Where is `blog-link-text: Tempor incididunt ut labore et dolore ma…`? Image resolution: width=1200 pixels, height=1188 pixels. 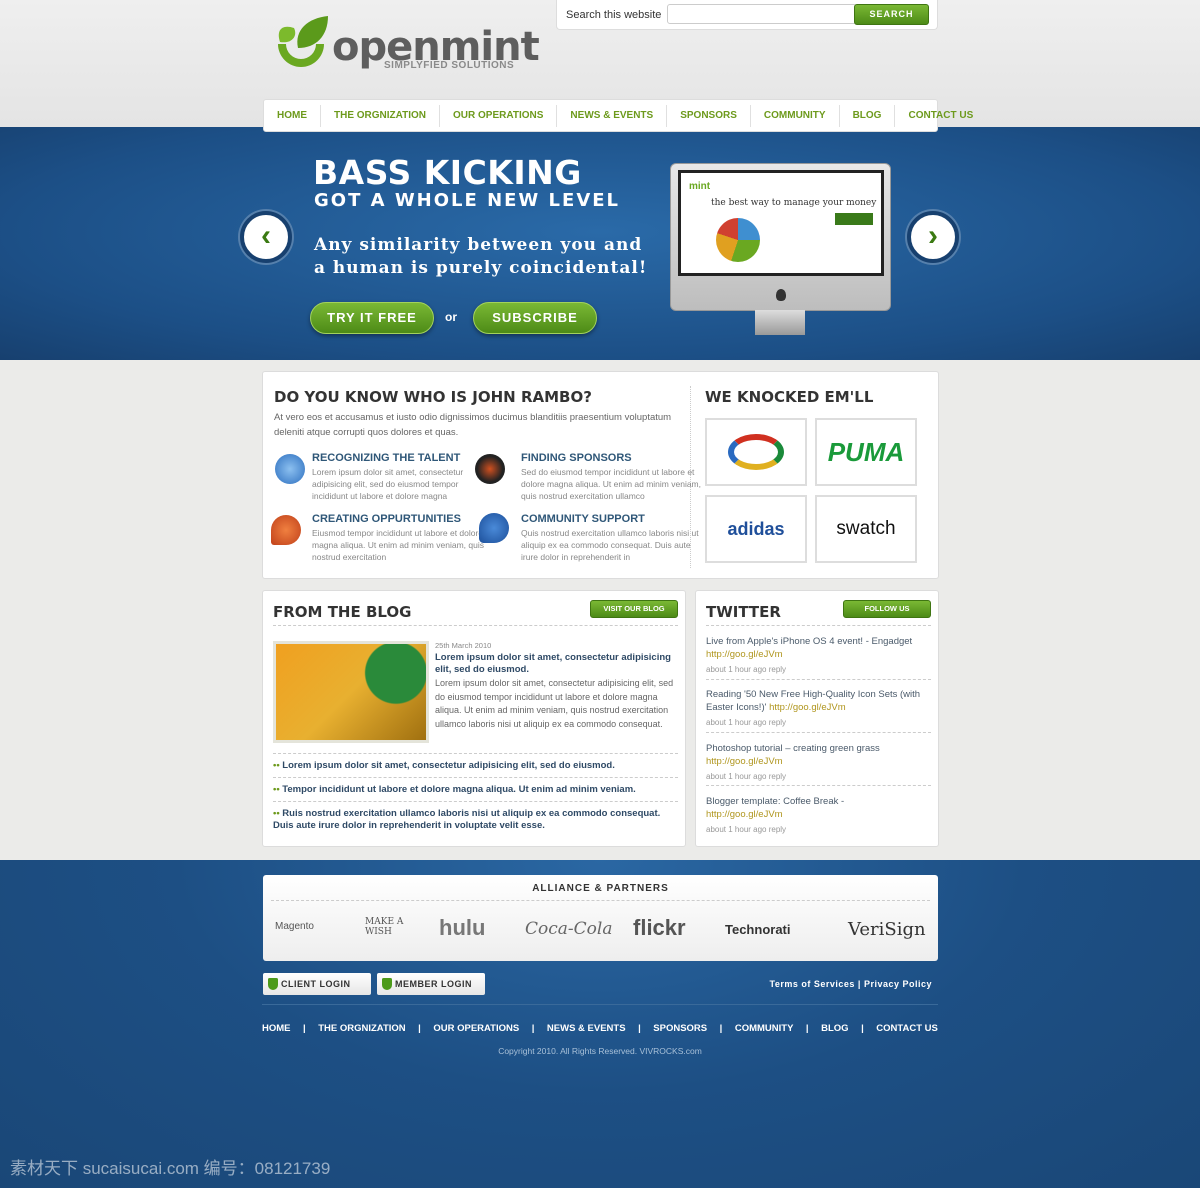
blog-link-text: Tempor incididunt ut labore et dolore ma… is located at coordinates (459, 789).